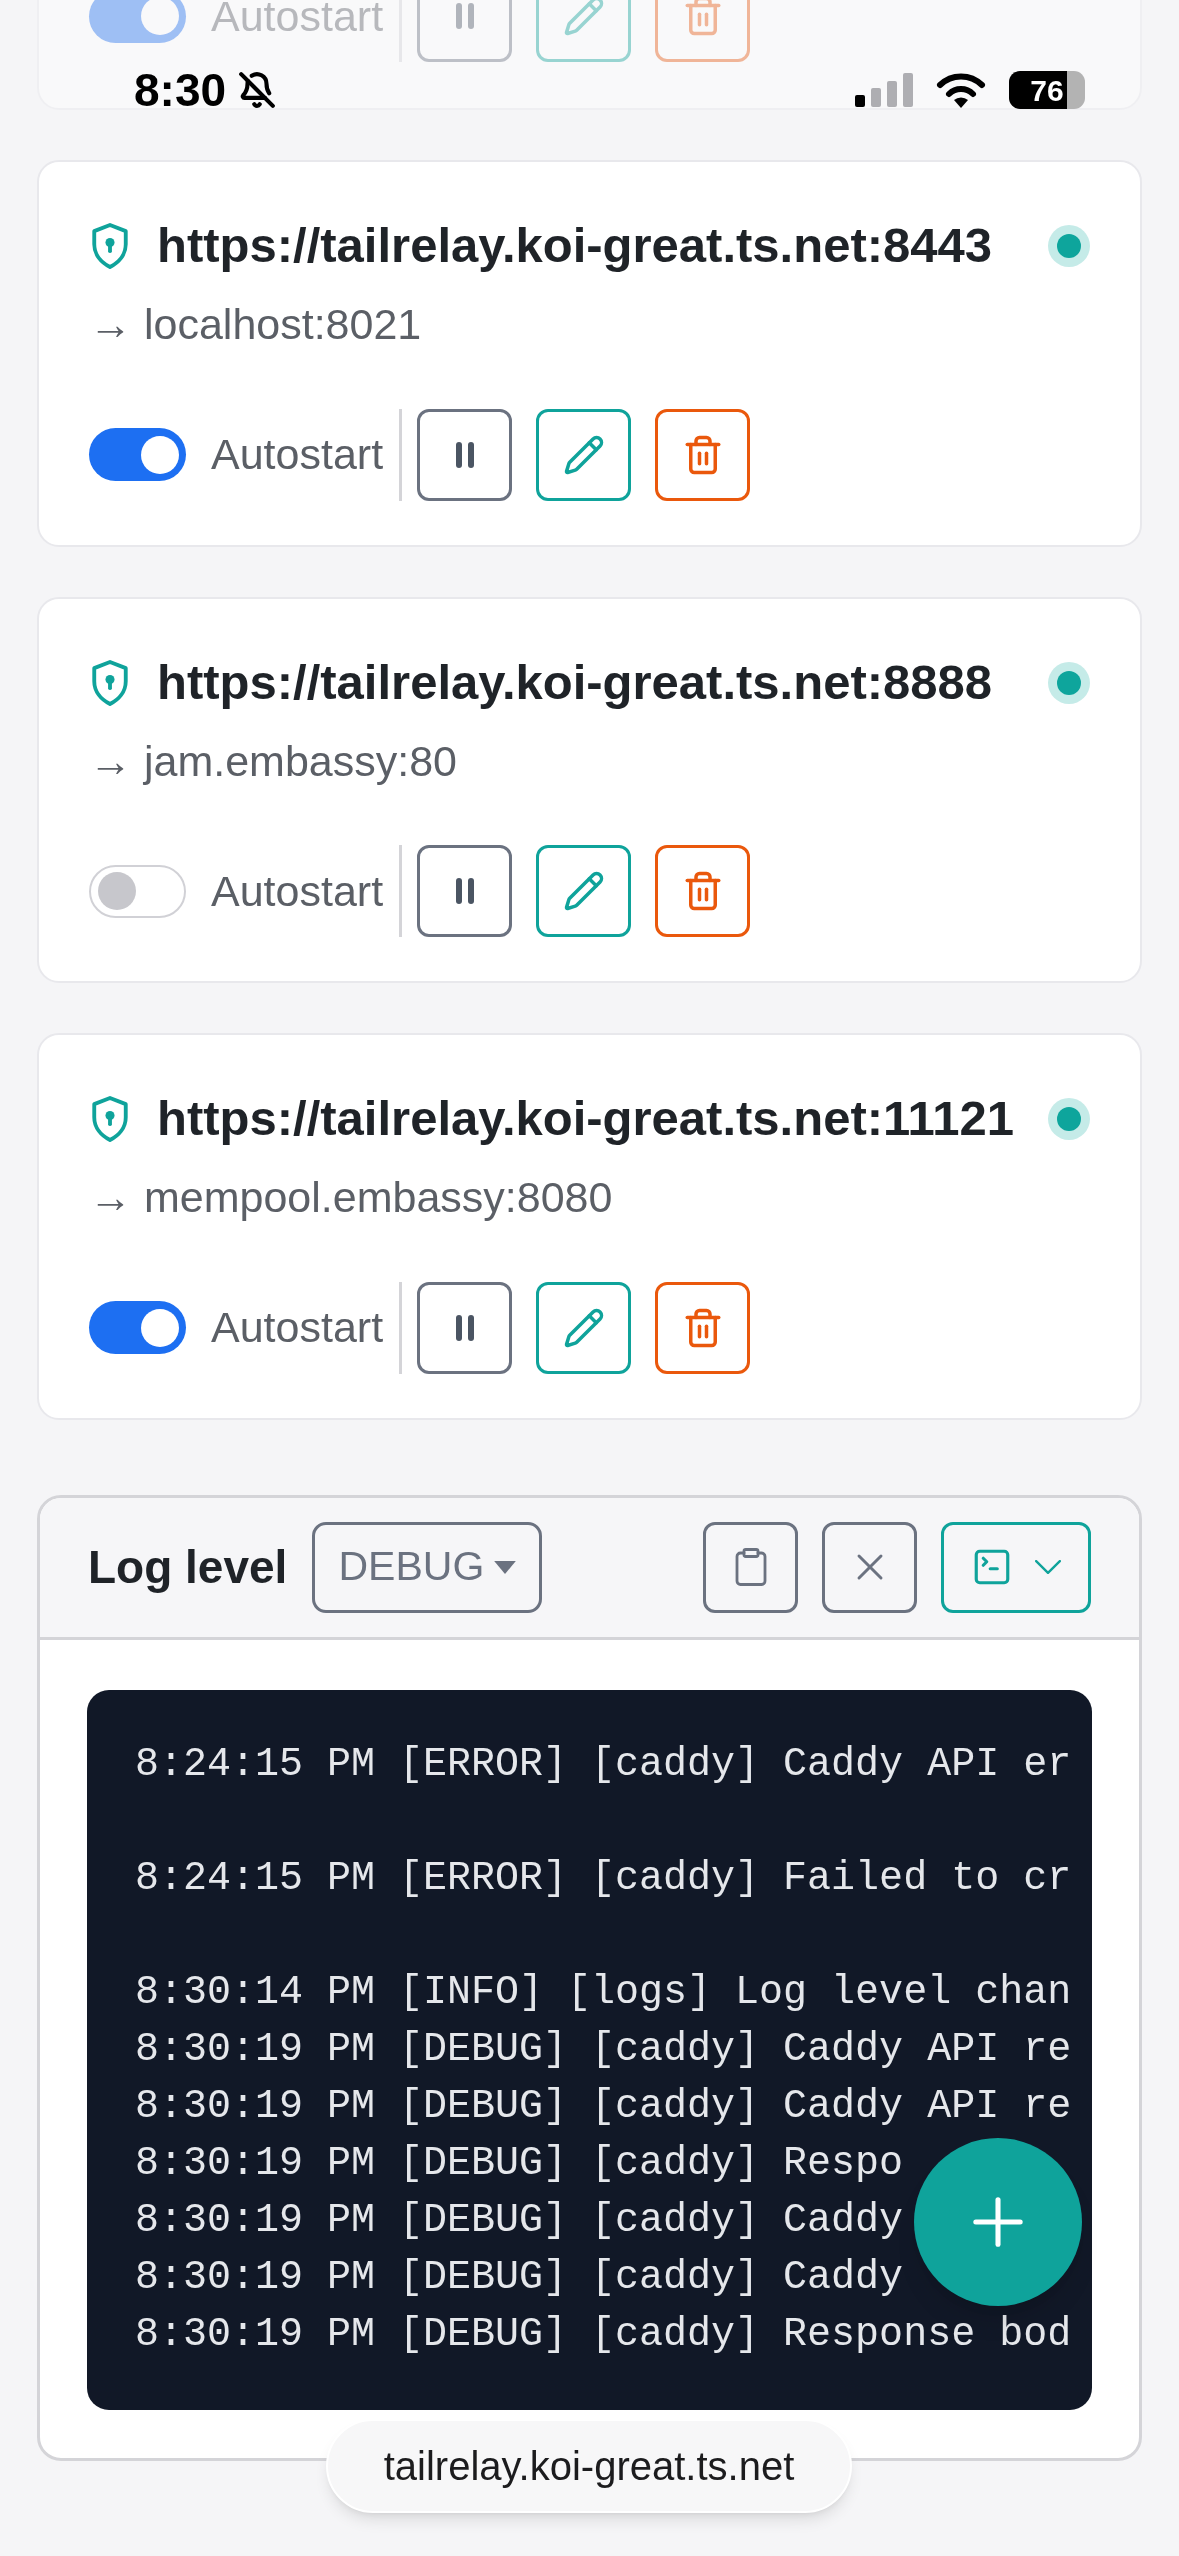 Image resolution: width=1179 pixels, height=2556 pixels. I want to click on log-line: 8:30:19 PM [DEBUG] [caddy] Response bod, so click(603, 2334).